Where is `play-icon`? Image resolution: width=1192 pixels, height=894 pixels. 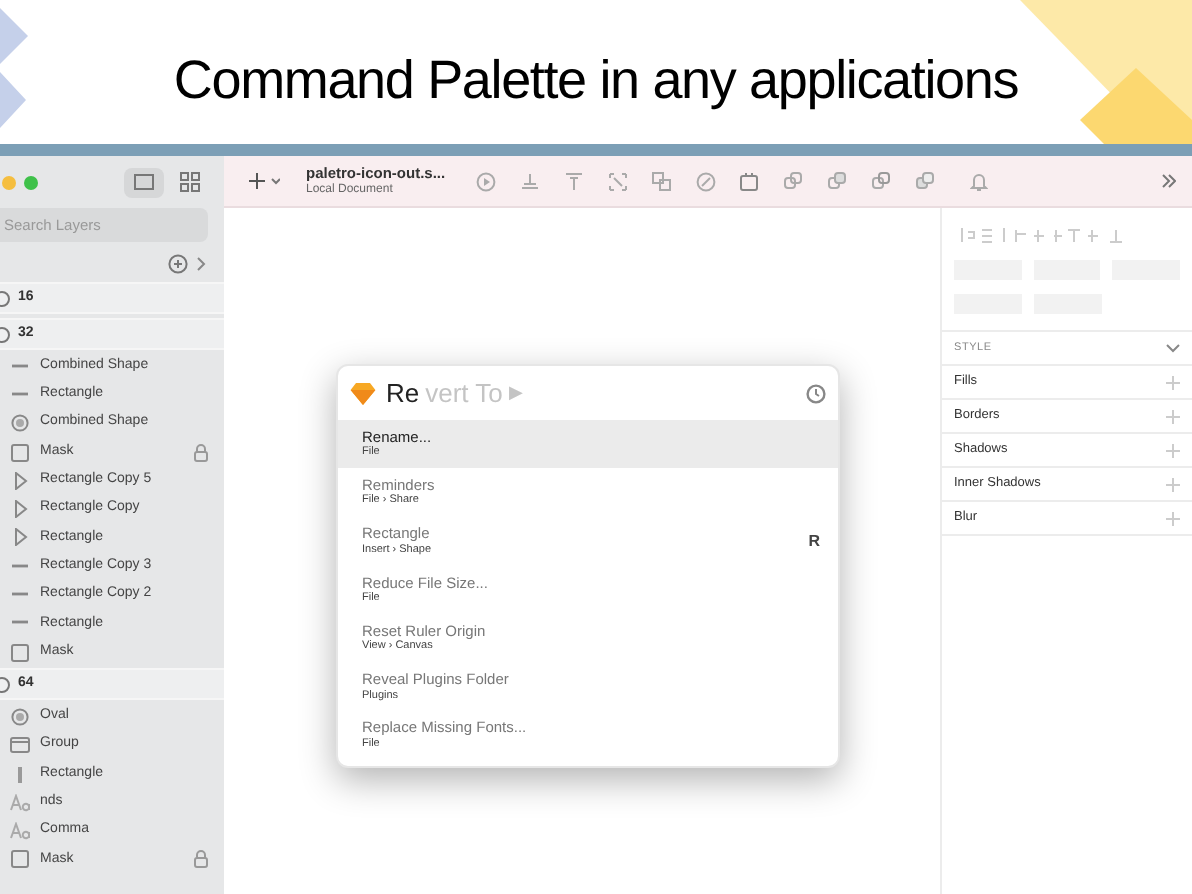 play-icon is located at coordinates (485, 181).